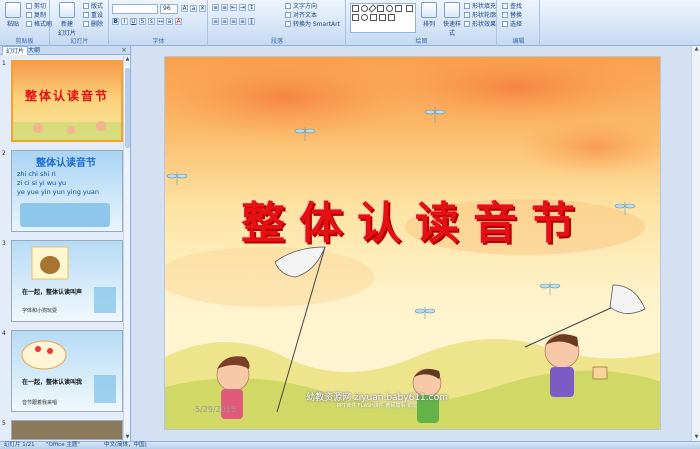 The width and height of the screenshot is (700, 449). What do you see at coordinates (126, 248) in the screenshot?
I see `thumbnail-scrollbar: ▲ ▼` at bounding box center [126, 248].